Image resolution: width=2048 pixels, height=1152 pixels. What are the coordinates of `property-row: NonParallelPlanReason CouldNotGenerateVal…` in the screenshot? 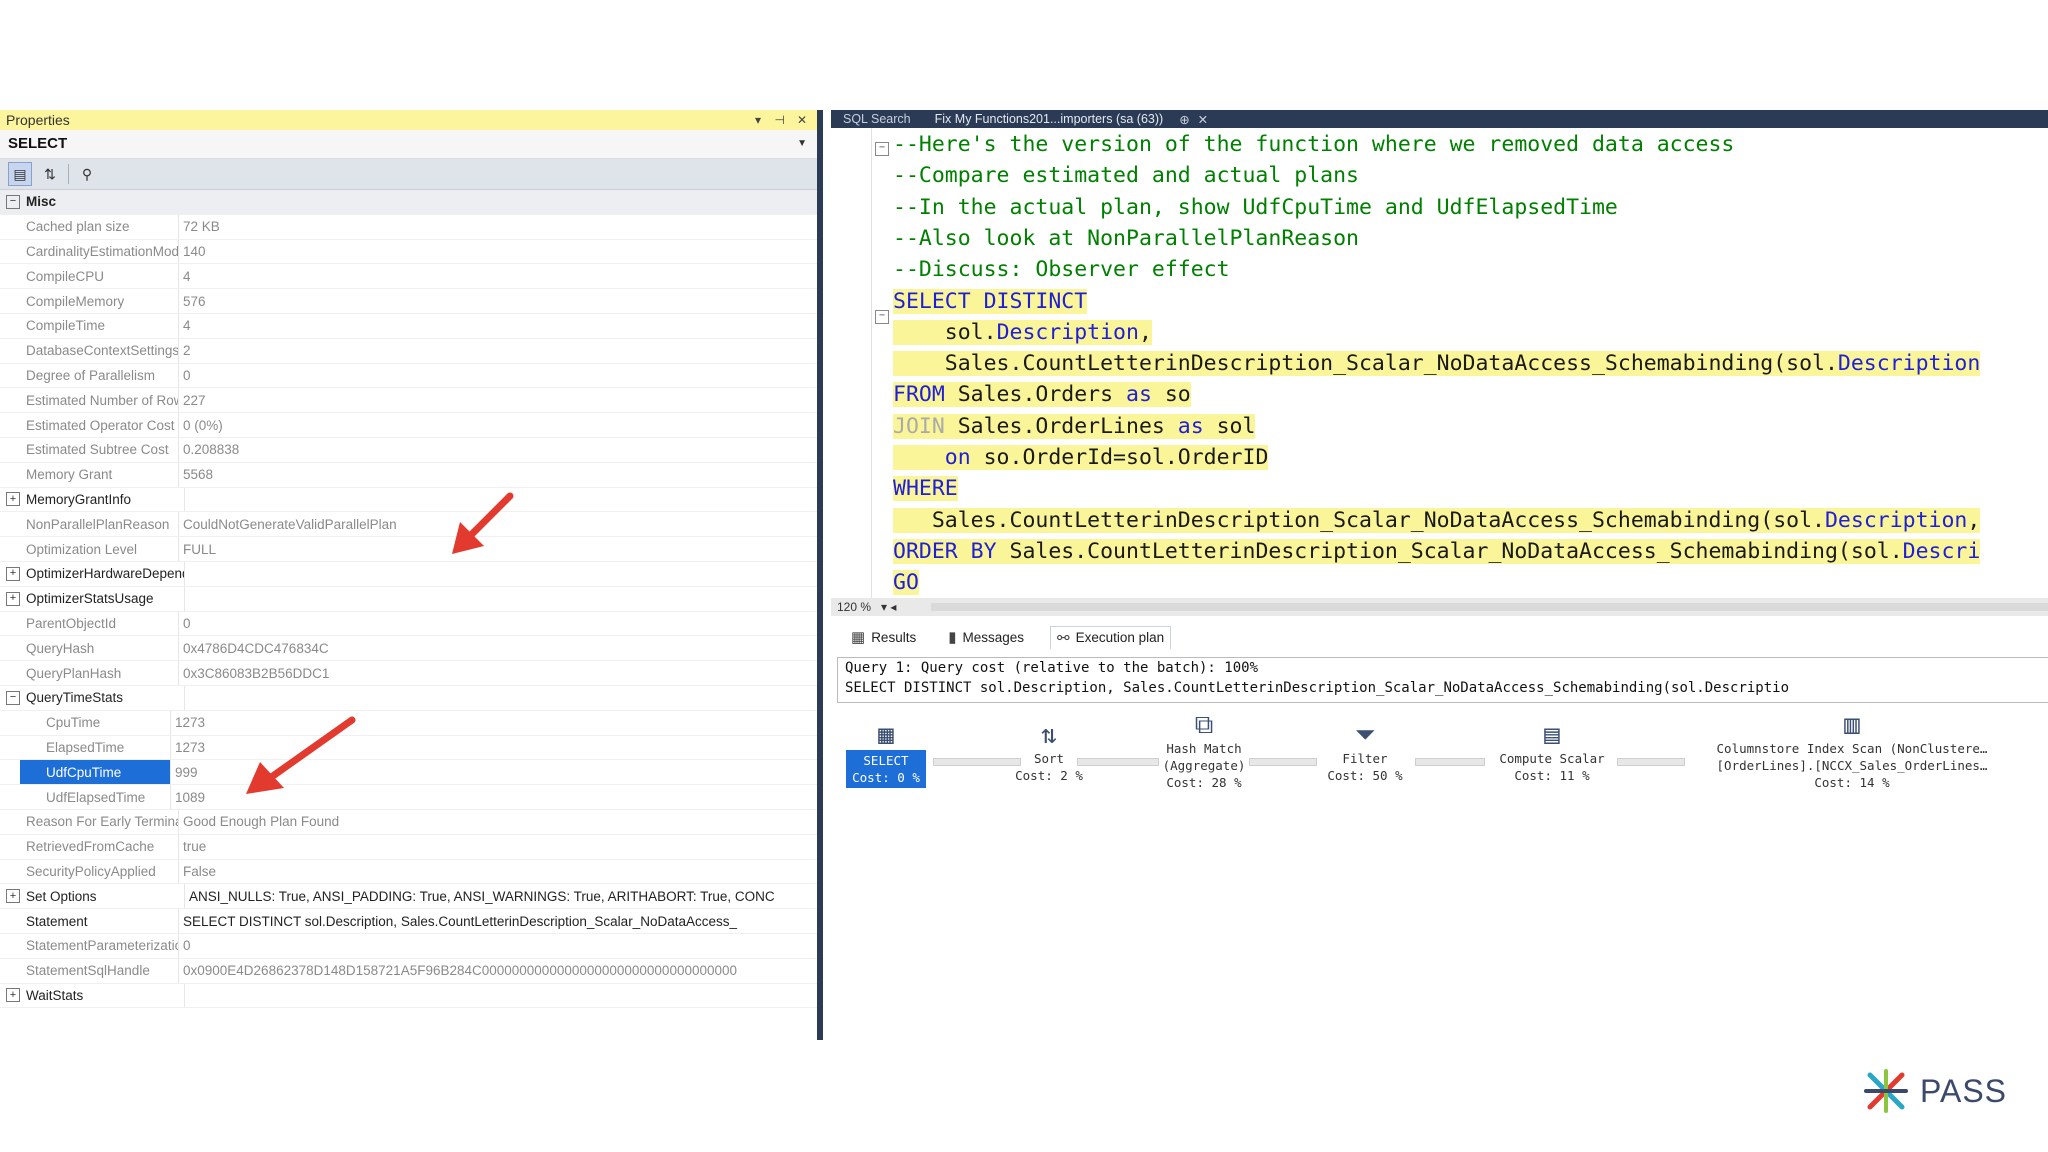 It's located at (408, 525).